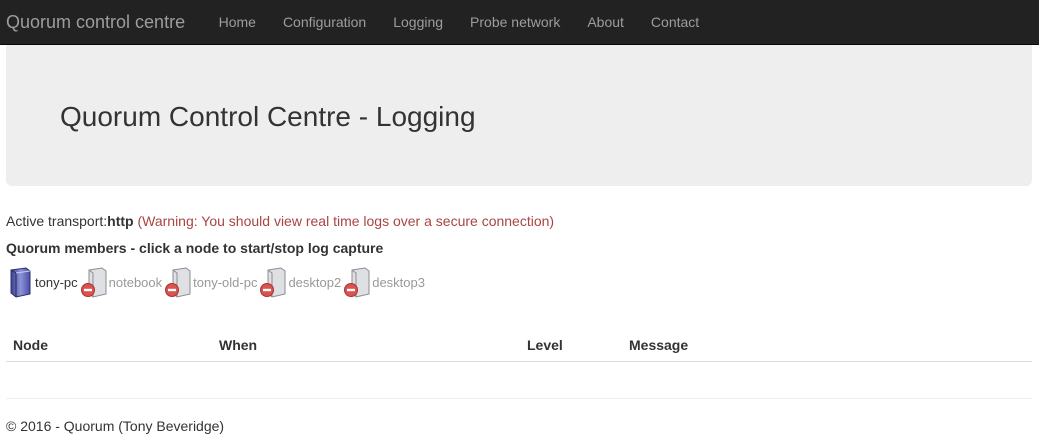 Image resolution: width=1039 pixels, height=447 pixels. What do you see at coordinates (606, 22) in the screenshot?
I see `nav-about: About` at bounding box center [606, 22].